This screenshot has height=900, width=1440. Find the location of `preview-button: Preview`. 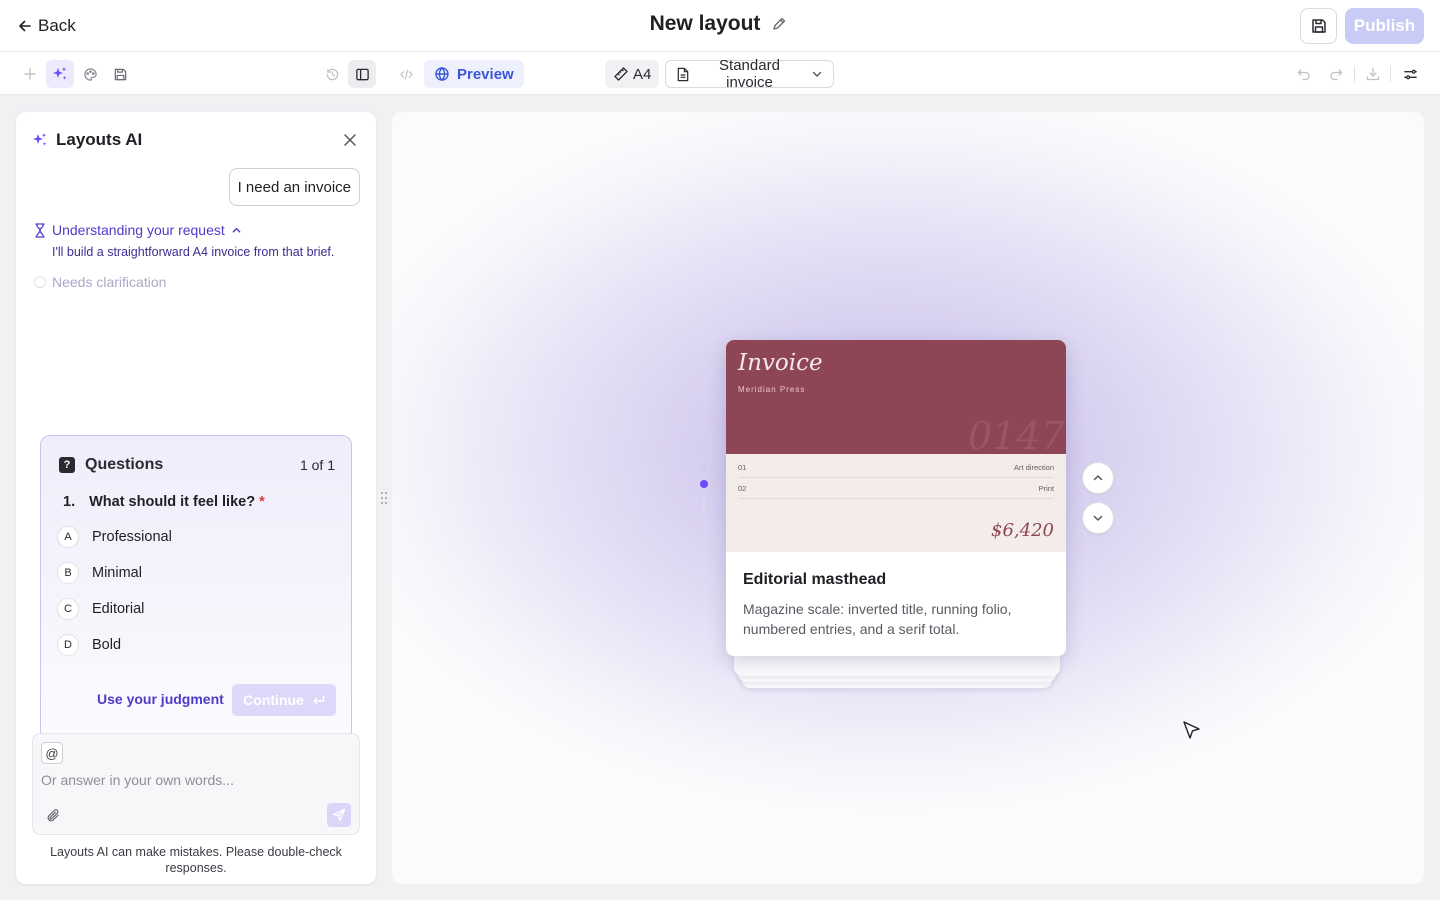

preview-button: Preview is located at coordinates (474, 74).